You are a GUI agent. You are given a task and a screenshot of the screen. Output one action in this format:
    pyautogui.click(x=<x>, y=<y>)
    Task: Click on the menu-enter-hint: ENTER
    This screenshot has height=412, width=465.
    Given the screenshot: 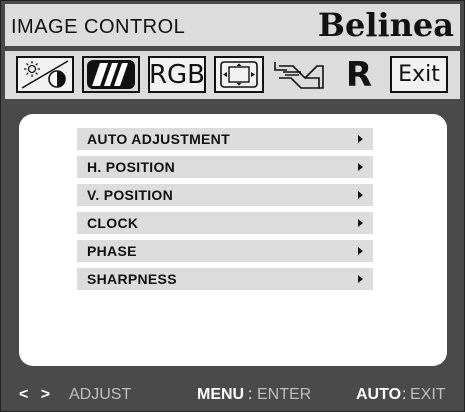 What is the action you would take?
    pyautogui.click(x=284, y=394)
    